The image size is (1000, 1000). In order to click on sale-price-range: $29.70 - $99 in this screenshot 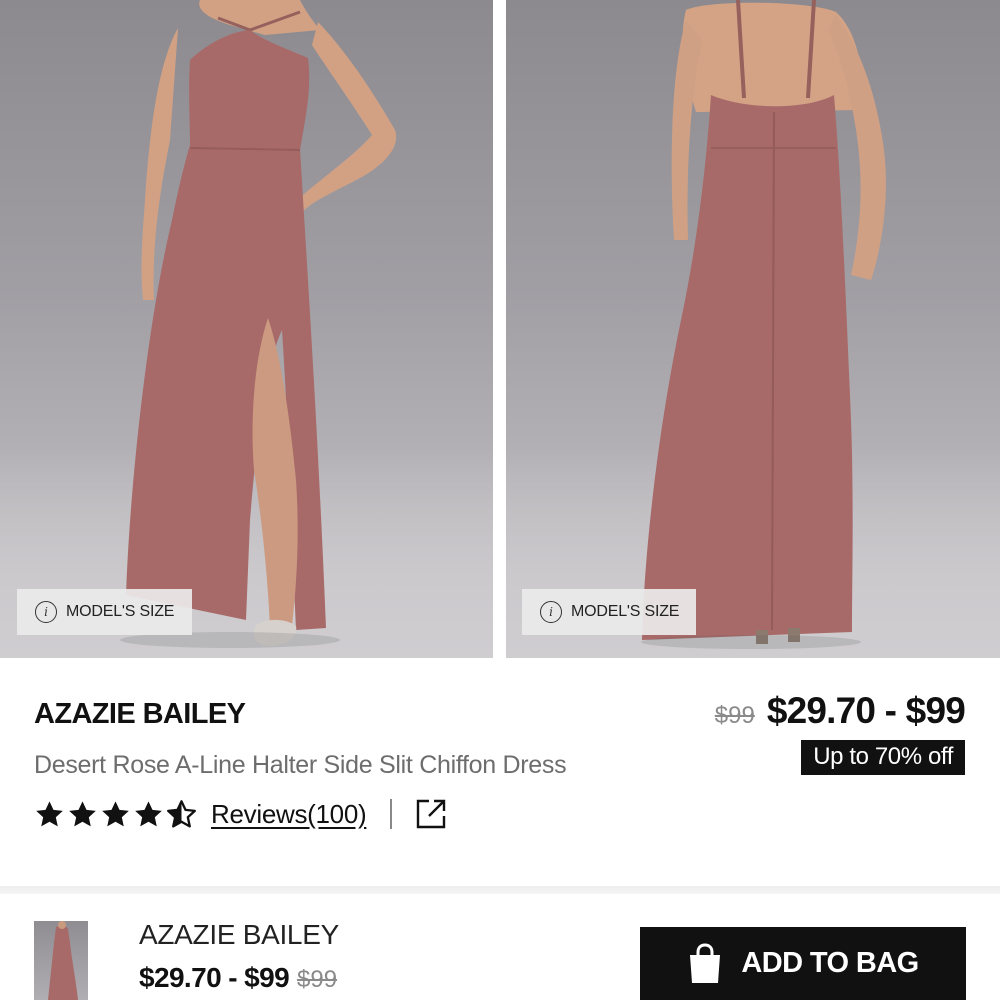, I will do `click(866, 710)`.